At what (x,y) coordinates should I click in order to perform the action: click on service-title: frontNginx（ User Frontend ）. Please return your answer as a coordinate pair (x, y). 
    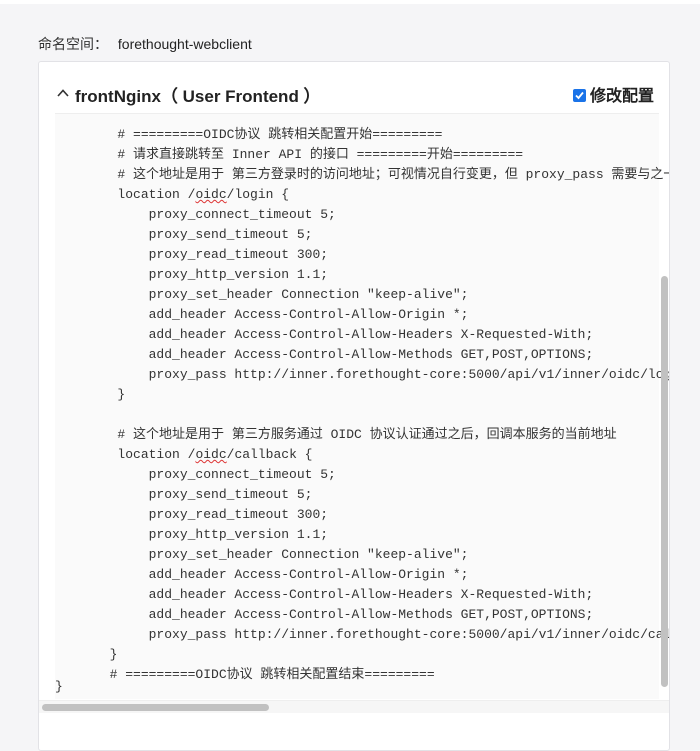
    Looking at the image, I should click on (198, 94).